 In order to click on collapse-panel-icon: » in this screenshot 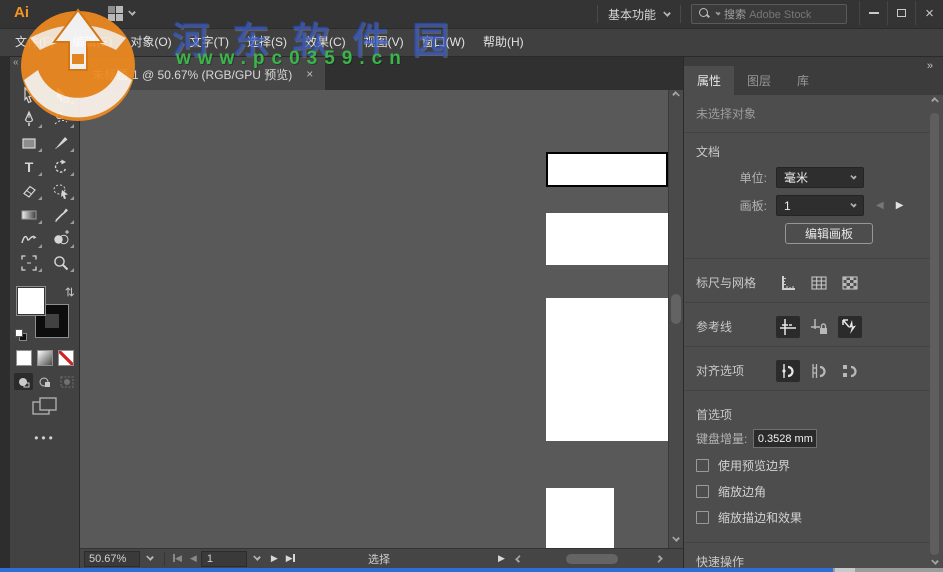, I will do `click(930, 66)`.